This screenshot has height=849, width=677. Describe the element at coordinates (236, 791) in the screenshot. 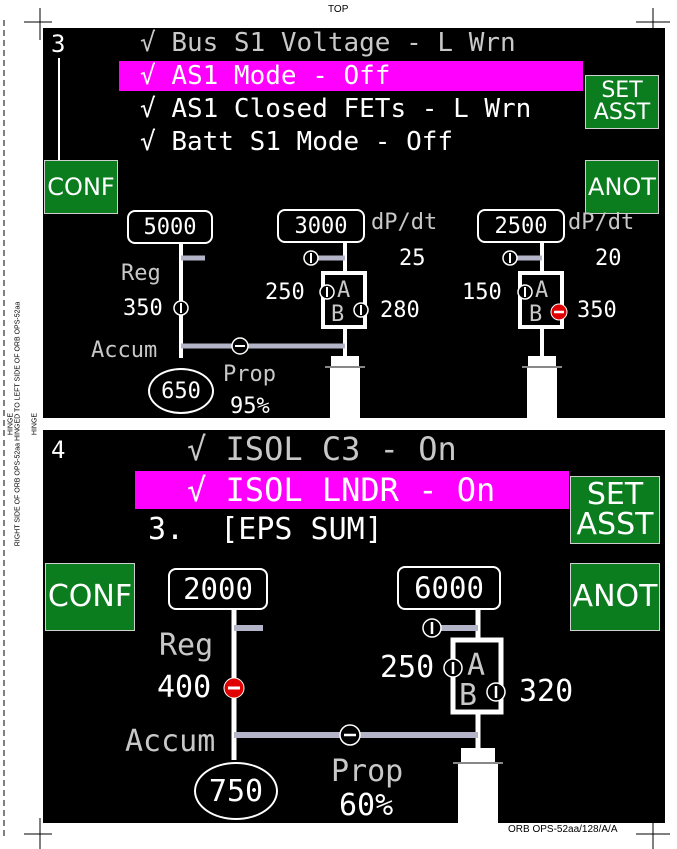

I see `accum-value: 750` at that location.